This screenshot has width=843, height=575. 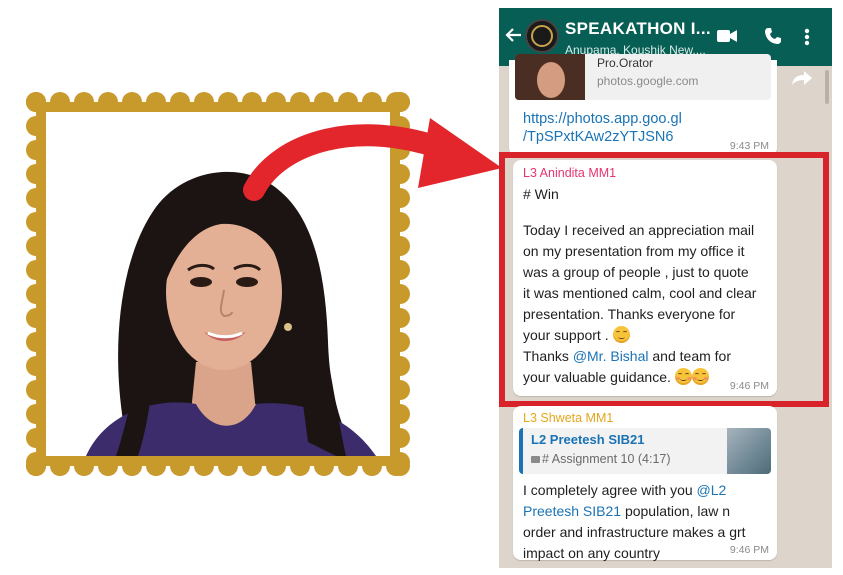 What do you see at coordinates (625, 63) in the screenshot?
I see `preview-title: Pro.Orator` at bounding box center [625, 63].